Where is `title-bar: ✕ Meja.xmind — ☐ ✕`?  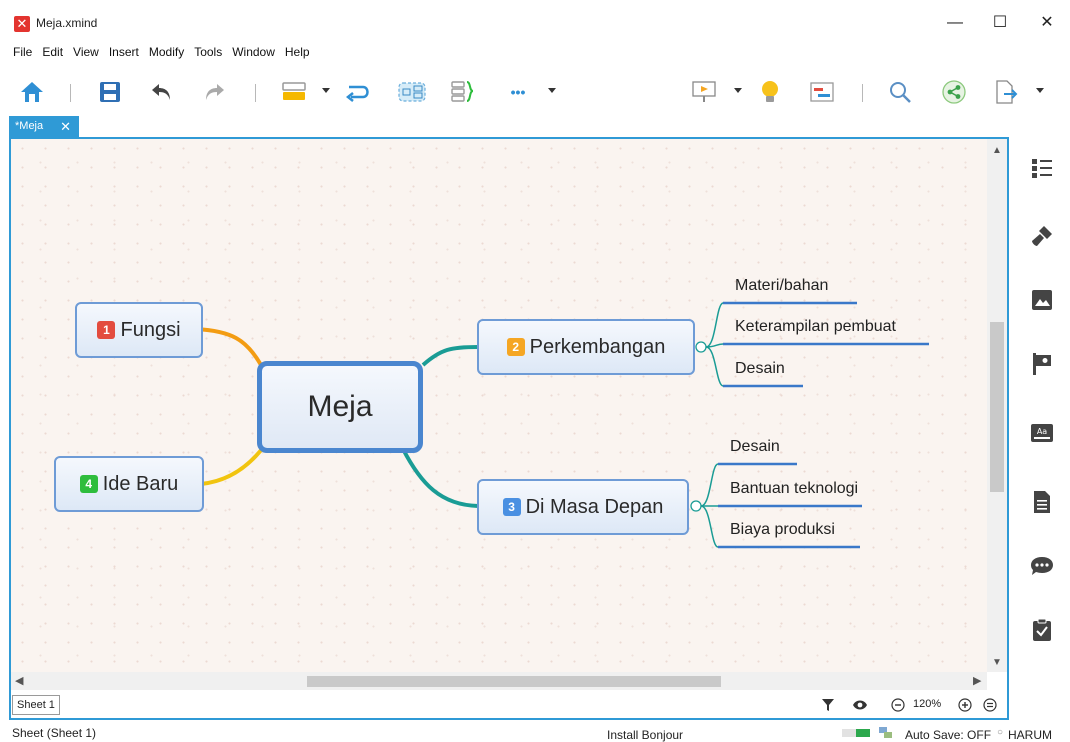
title-bar: ✕ Meja.xmind — ☐ ✕ is located at coordinates (535, 20).